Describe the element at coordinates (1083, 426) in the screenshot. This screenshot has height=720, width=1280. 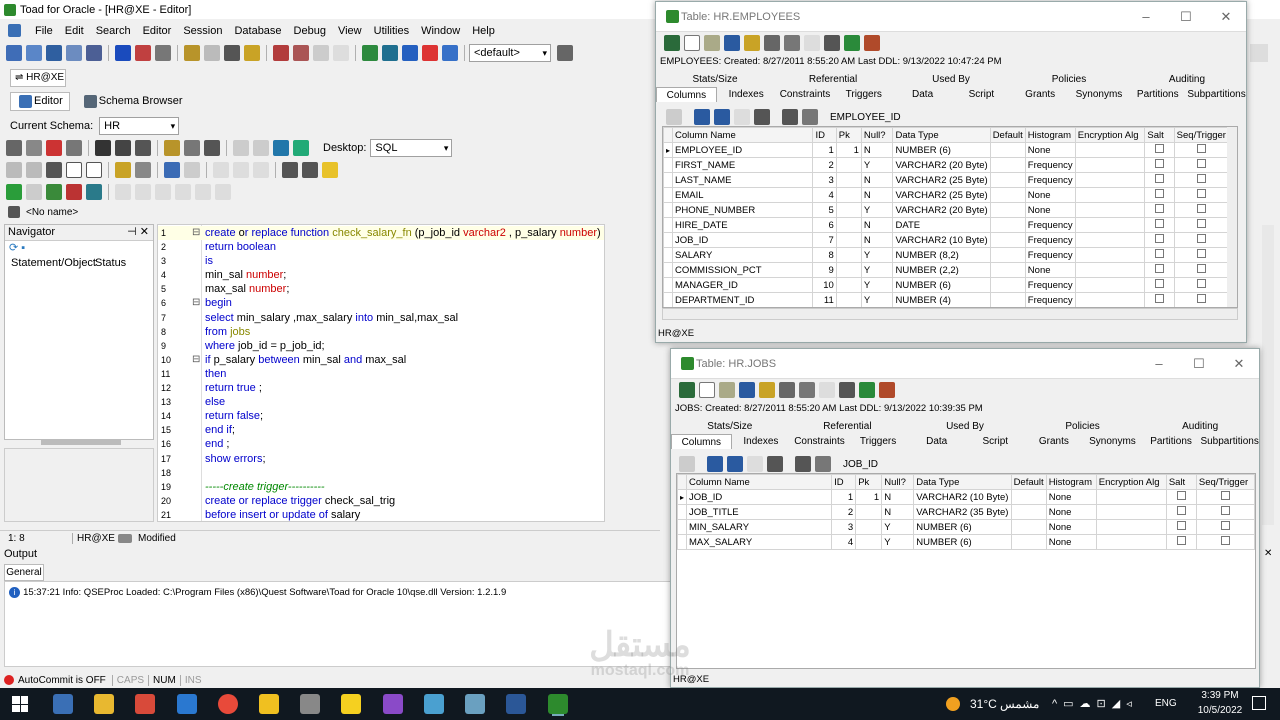
I see `tab-policies: Policies` at that location.